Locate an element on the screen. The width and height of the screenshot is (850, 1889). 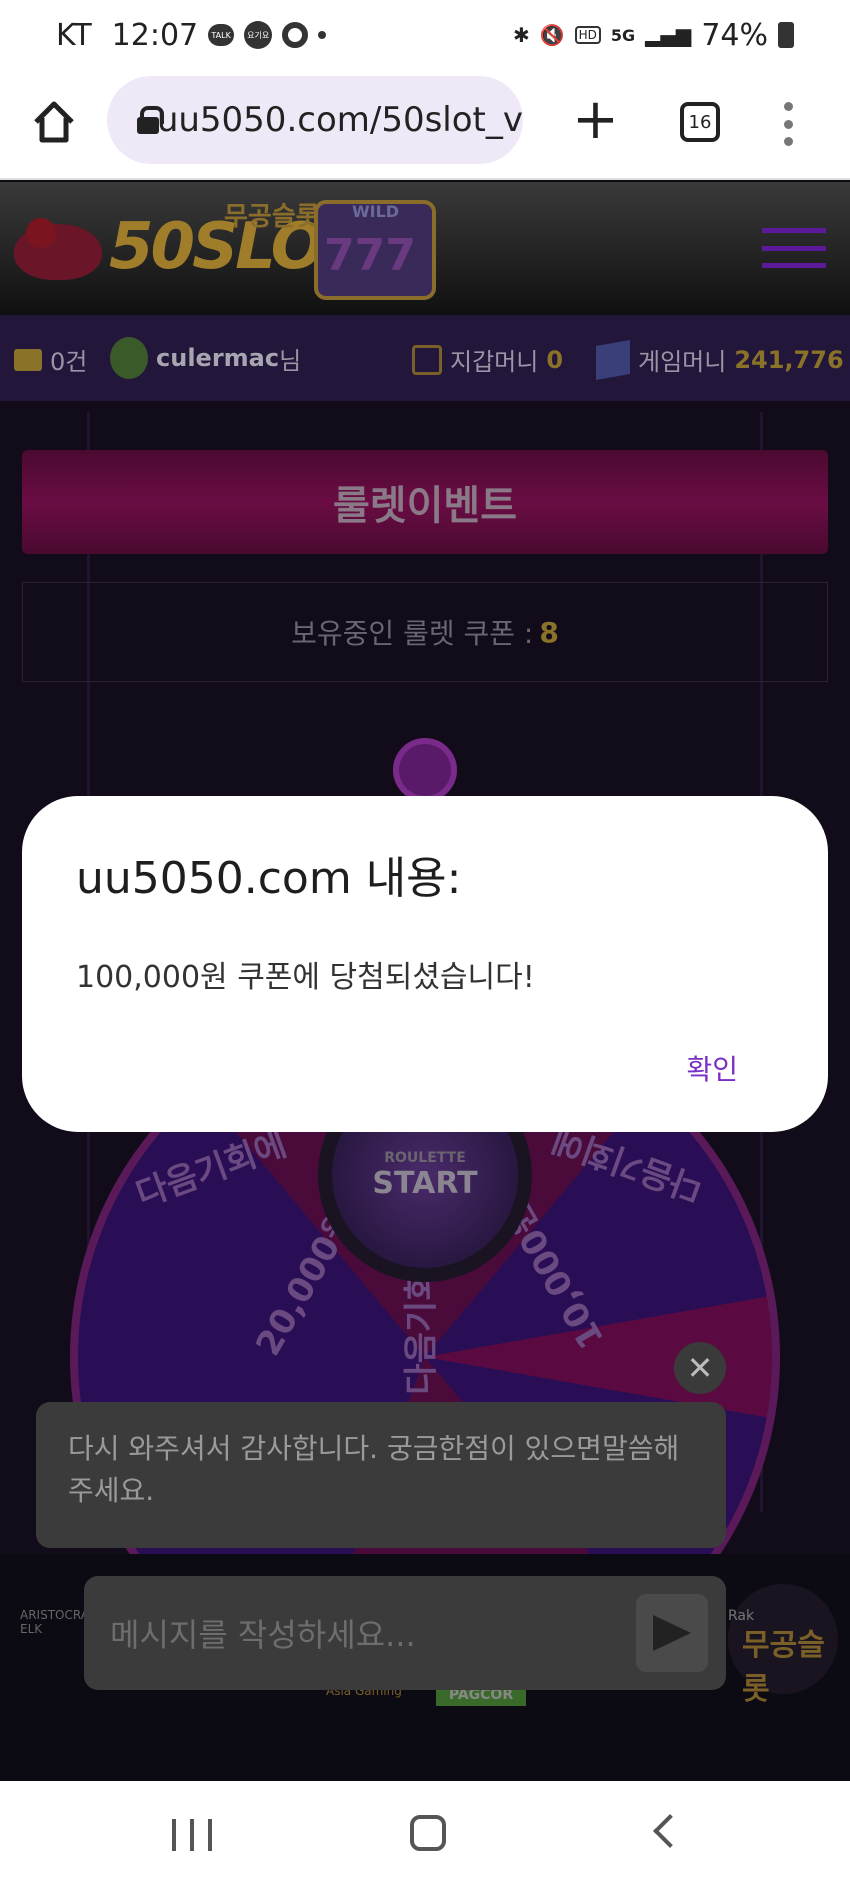
mail-count: 0건 is located at coordinates (69, 362).